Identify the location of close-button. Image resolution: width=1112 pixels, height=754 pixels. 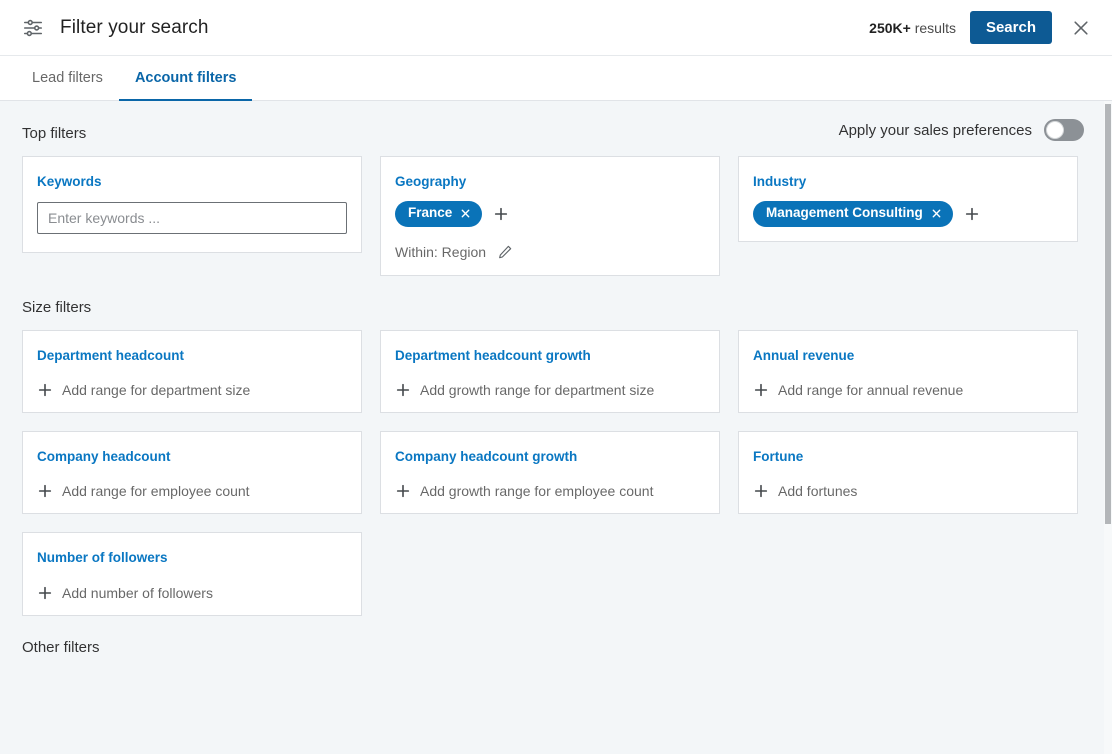
(1081, 28).